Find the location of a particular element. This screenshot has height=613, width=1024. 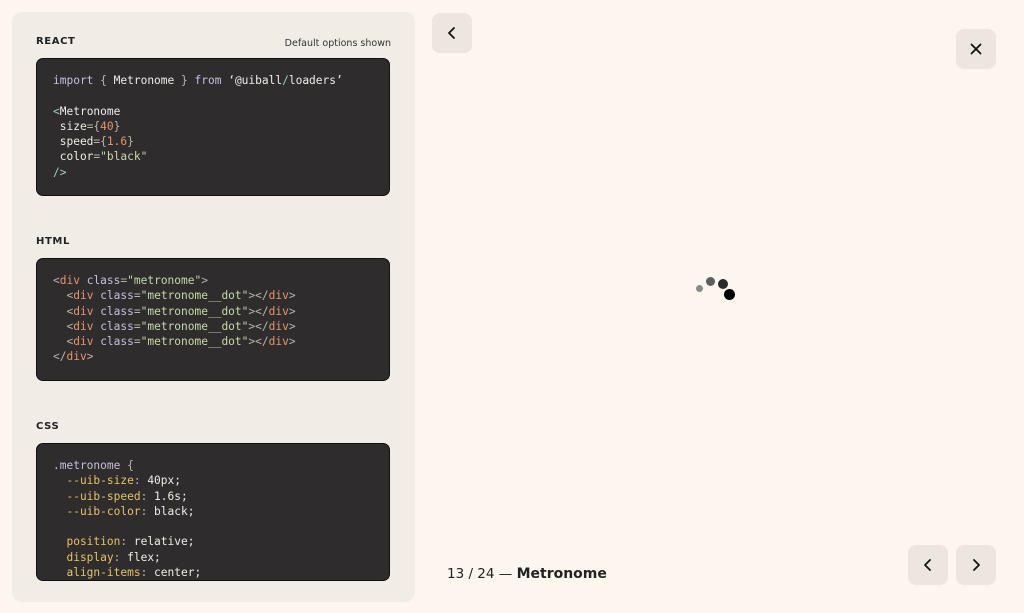

next-loader-button is located at coordinates (976, 565).